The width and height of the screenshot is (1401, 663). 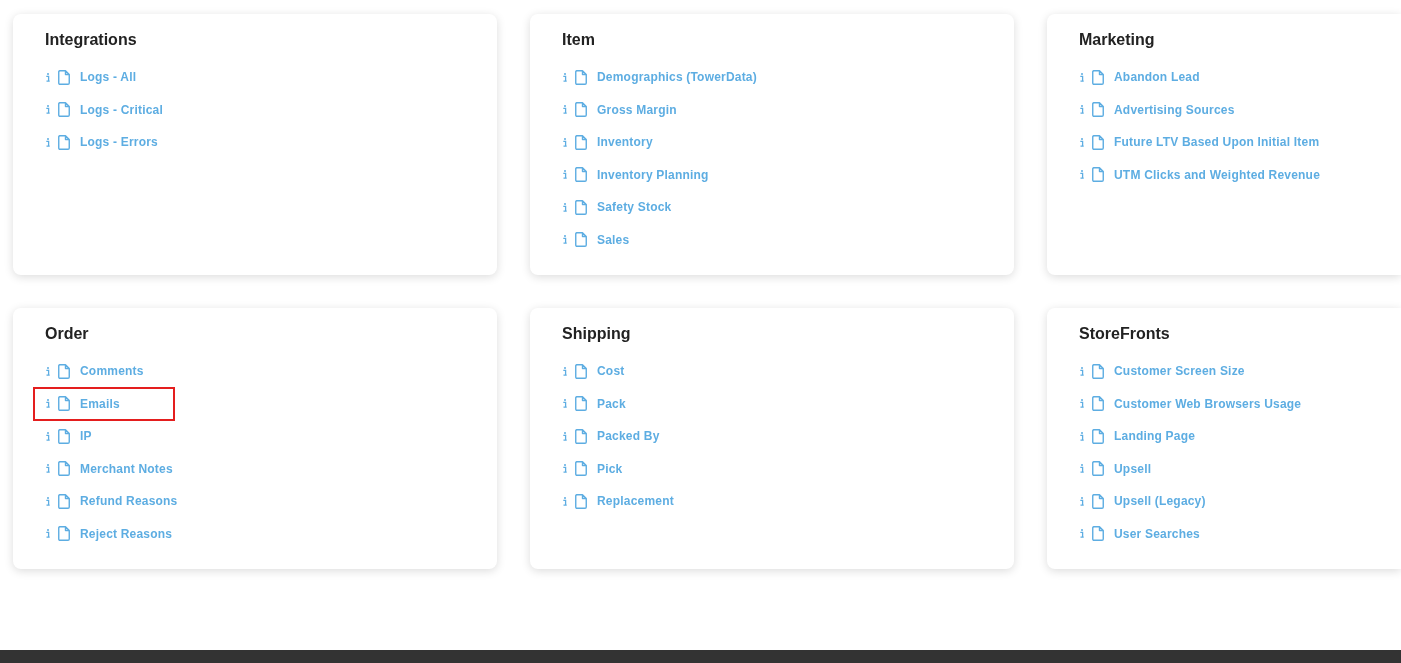 I want to click on report-link: Replacement, so click(x=618, y=501).